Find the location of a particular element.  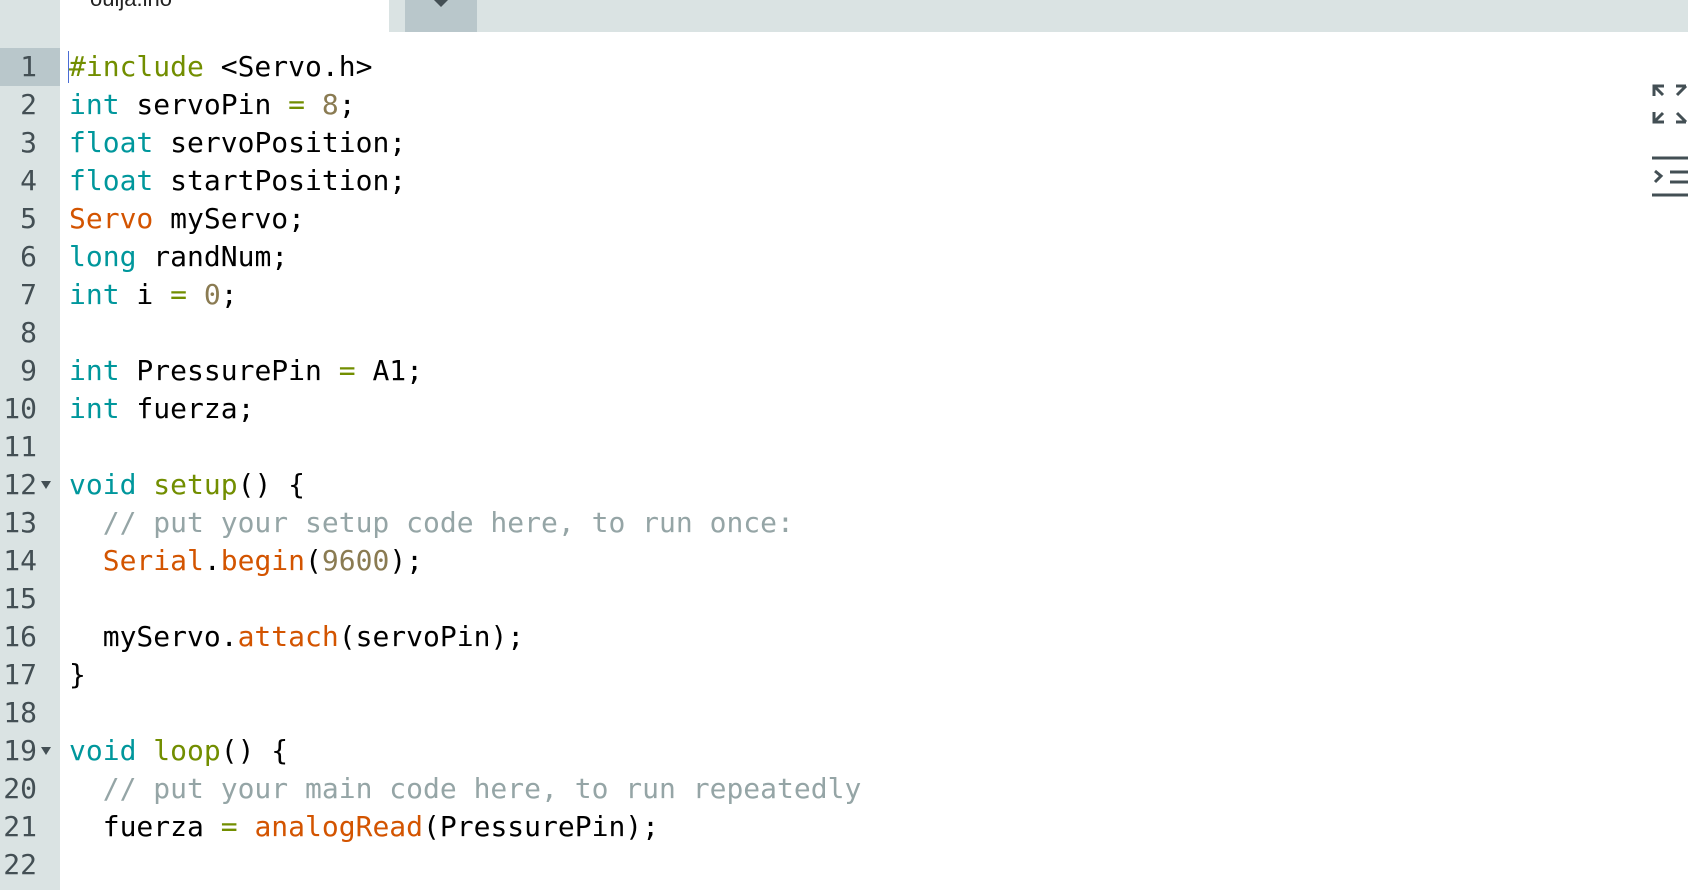

line-number-text: 20 is located at coordinates (20, 788).